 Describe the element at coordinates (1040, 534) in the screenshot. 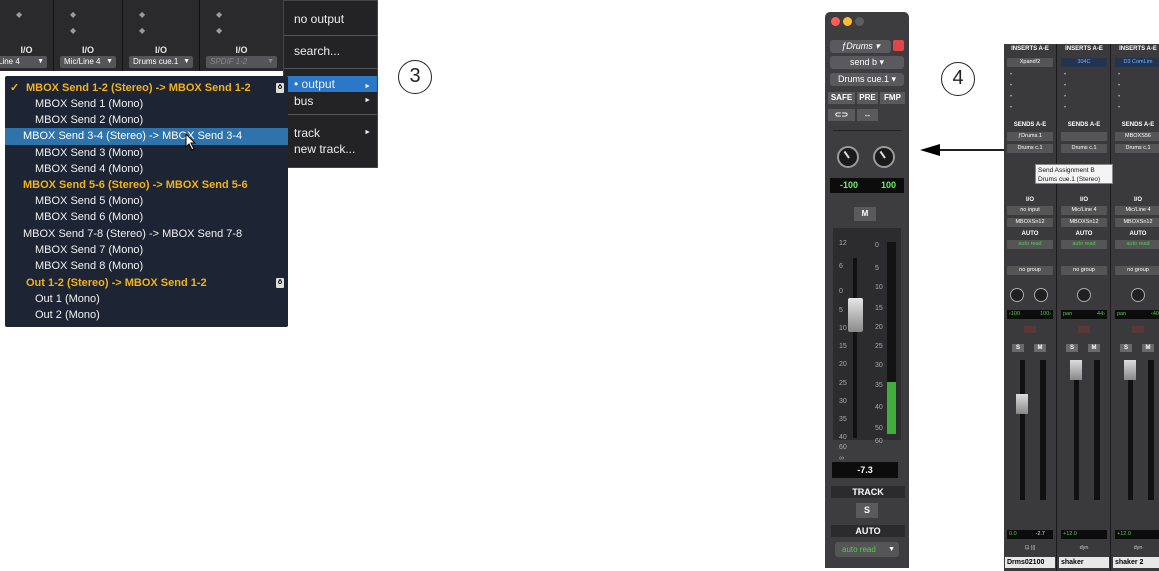

I see `peak-value: -2.7` at that location.